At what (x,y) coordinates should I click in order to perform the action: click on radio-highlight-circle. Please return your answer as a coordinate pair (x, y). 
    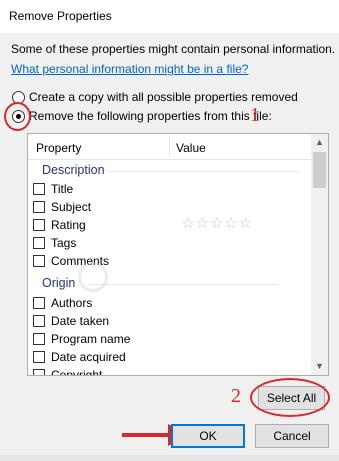
    Looking at the image, I should click on (17, 116).